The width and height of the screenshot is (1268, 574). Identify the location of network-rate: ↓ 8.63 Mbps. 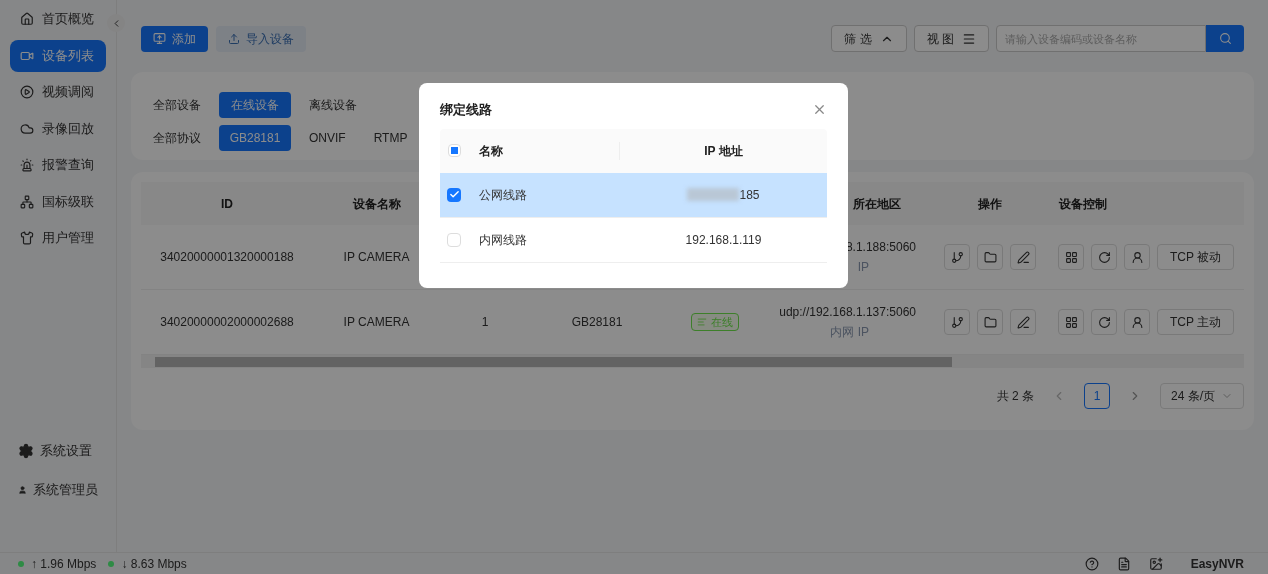
(154, 564).